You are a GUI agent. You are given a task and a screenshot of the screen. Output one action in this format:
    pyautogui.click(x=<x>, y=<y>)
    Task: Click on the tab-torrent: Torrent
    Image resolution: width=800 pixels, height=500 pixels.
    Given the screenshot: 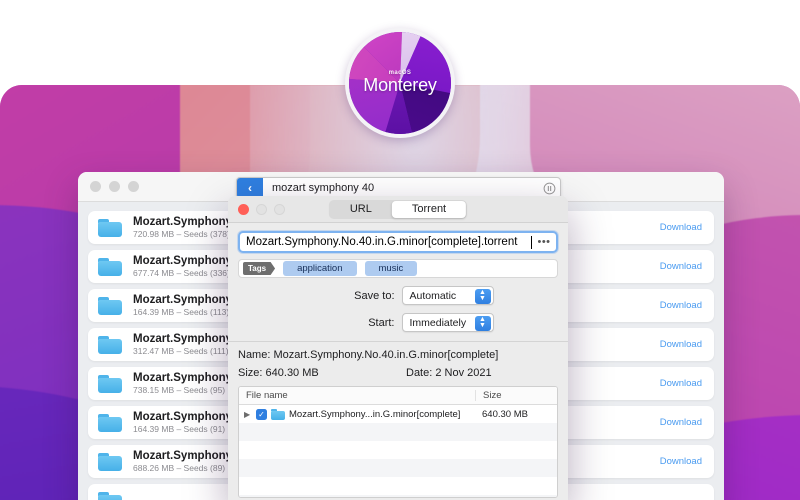 What is the action you would take?
    pyautogui.click(x=429, y=209)
    